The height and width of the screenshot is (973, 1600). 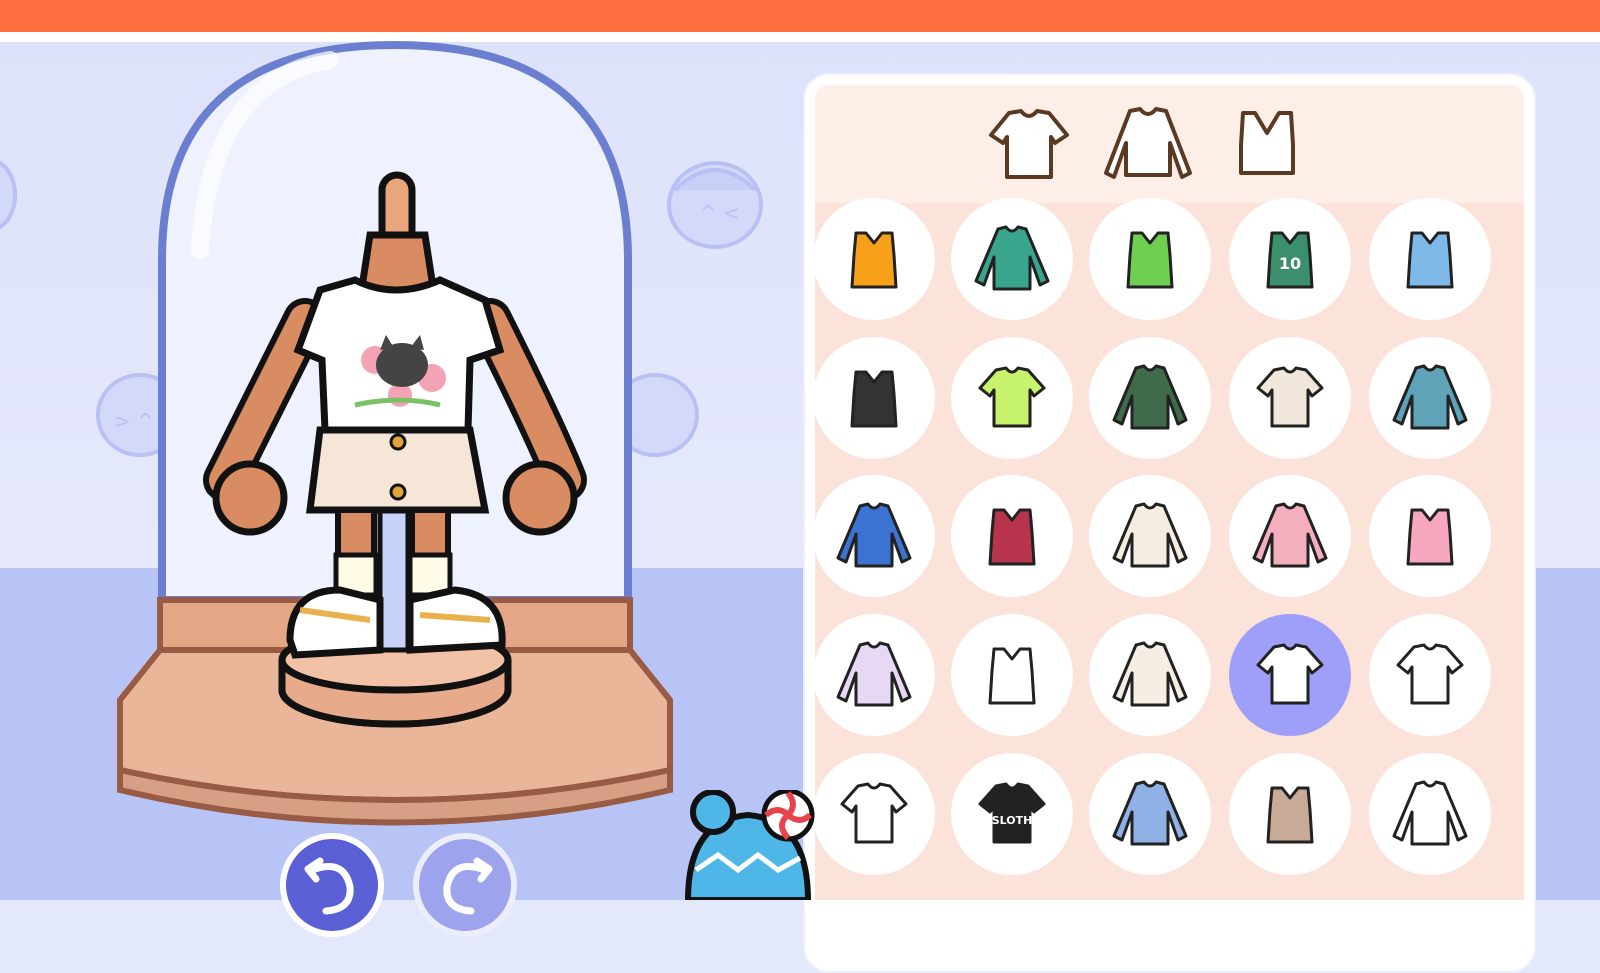 I want to click on blue-striped-long-sleeve-icon, so click(x=1150, y=813).